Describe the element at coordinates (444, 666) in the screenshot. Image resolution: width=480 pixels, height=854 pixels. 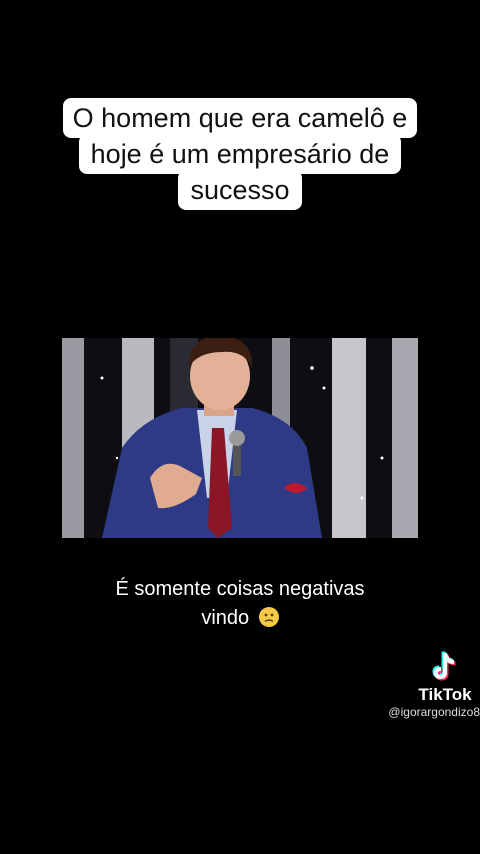
I see `tiktok-logo-icon` at that location.